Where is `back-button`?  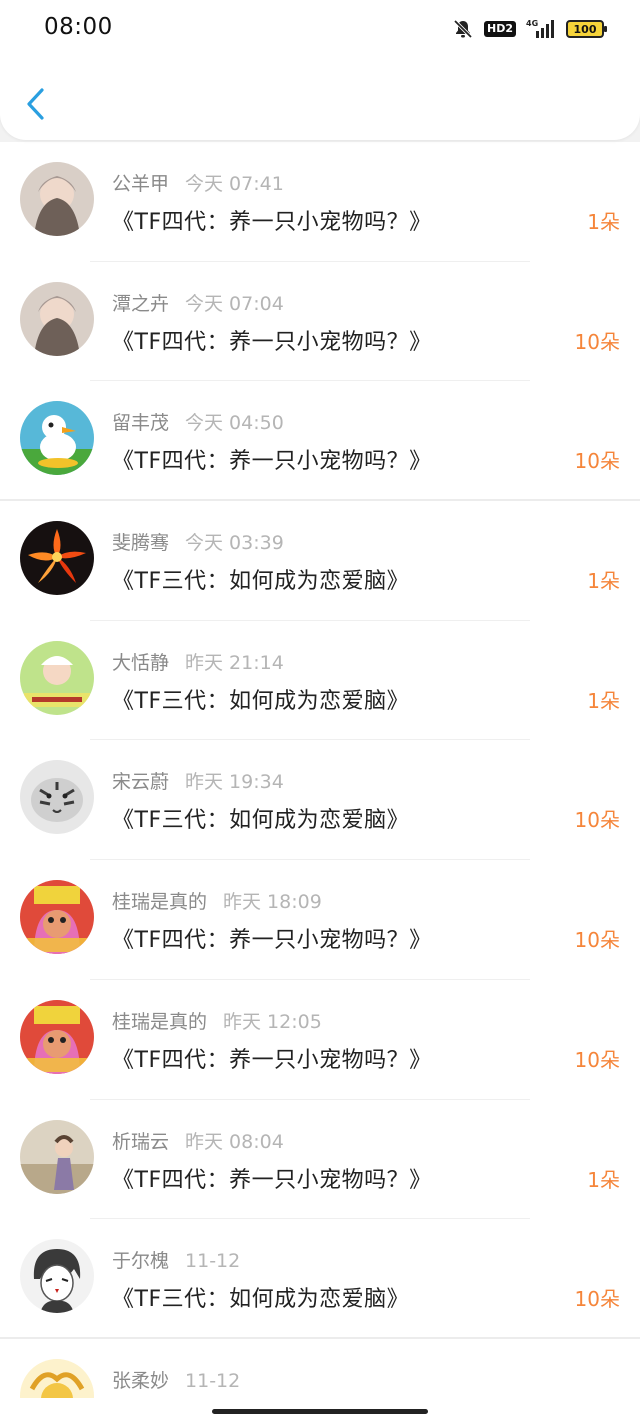 back-button is located at coordinates (36, 104).